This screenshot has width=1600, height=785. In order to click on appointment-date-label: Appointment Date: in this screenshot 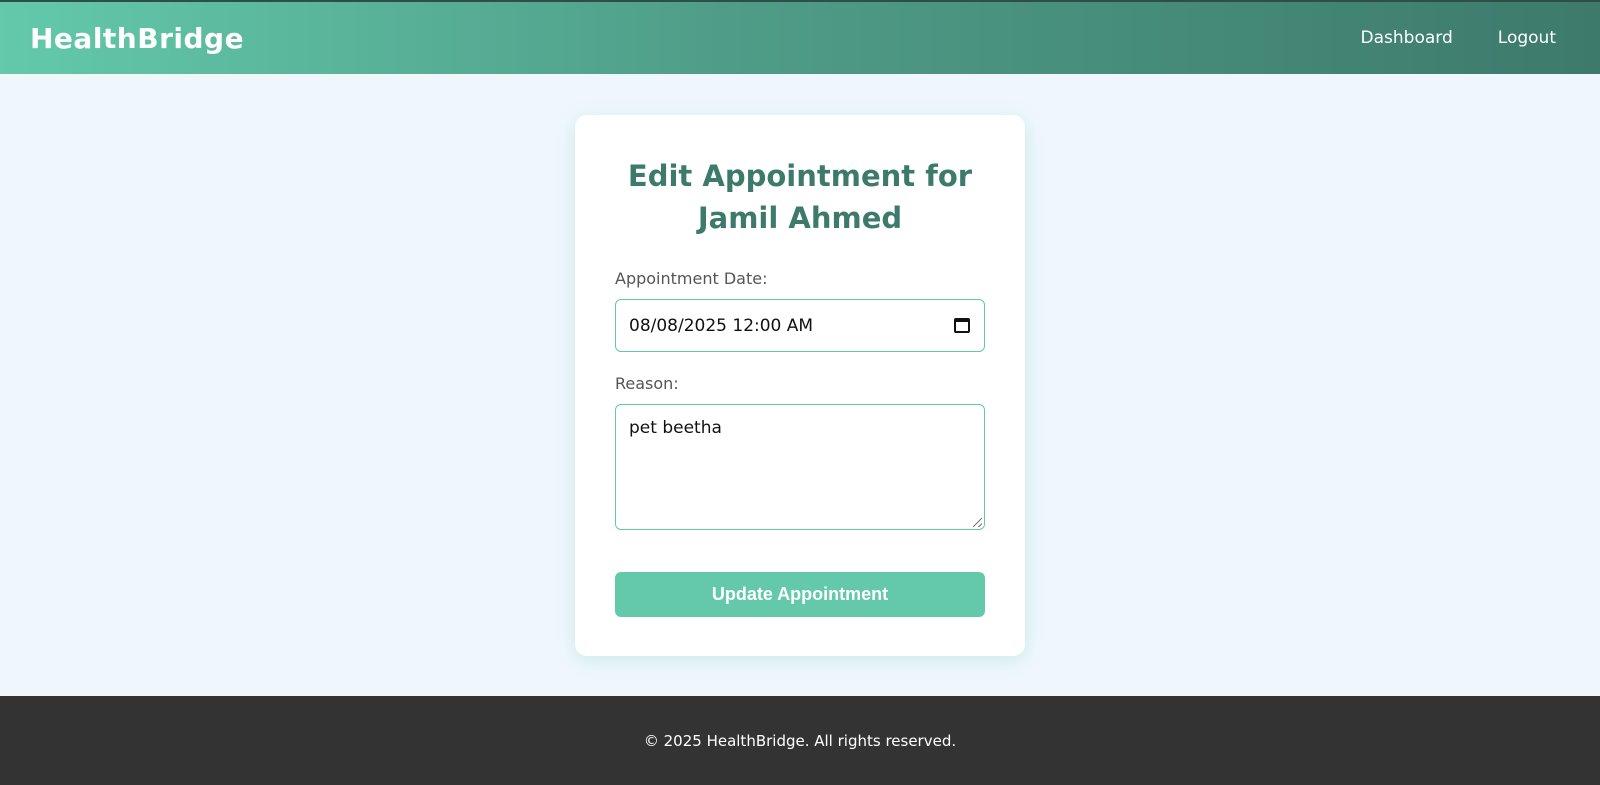, I will do `click(691, 278)`.